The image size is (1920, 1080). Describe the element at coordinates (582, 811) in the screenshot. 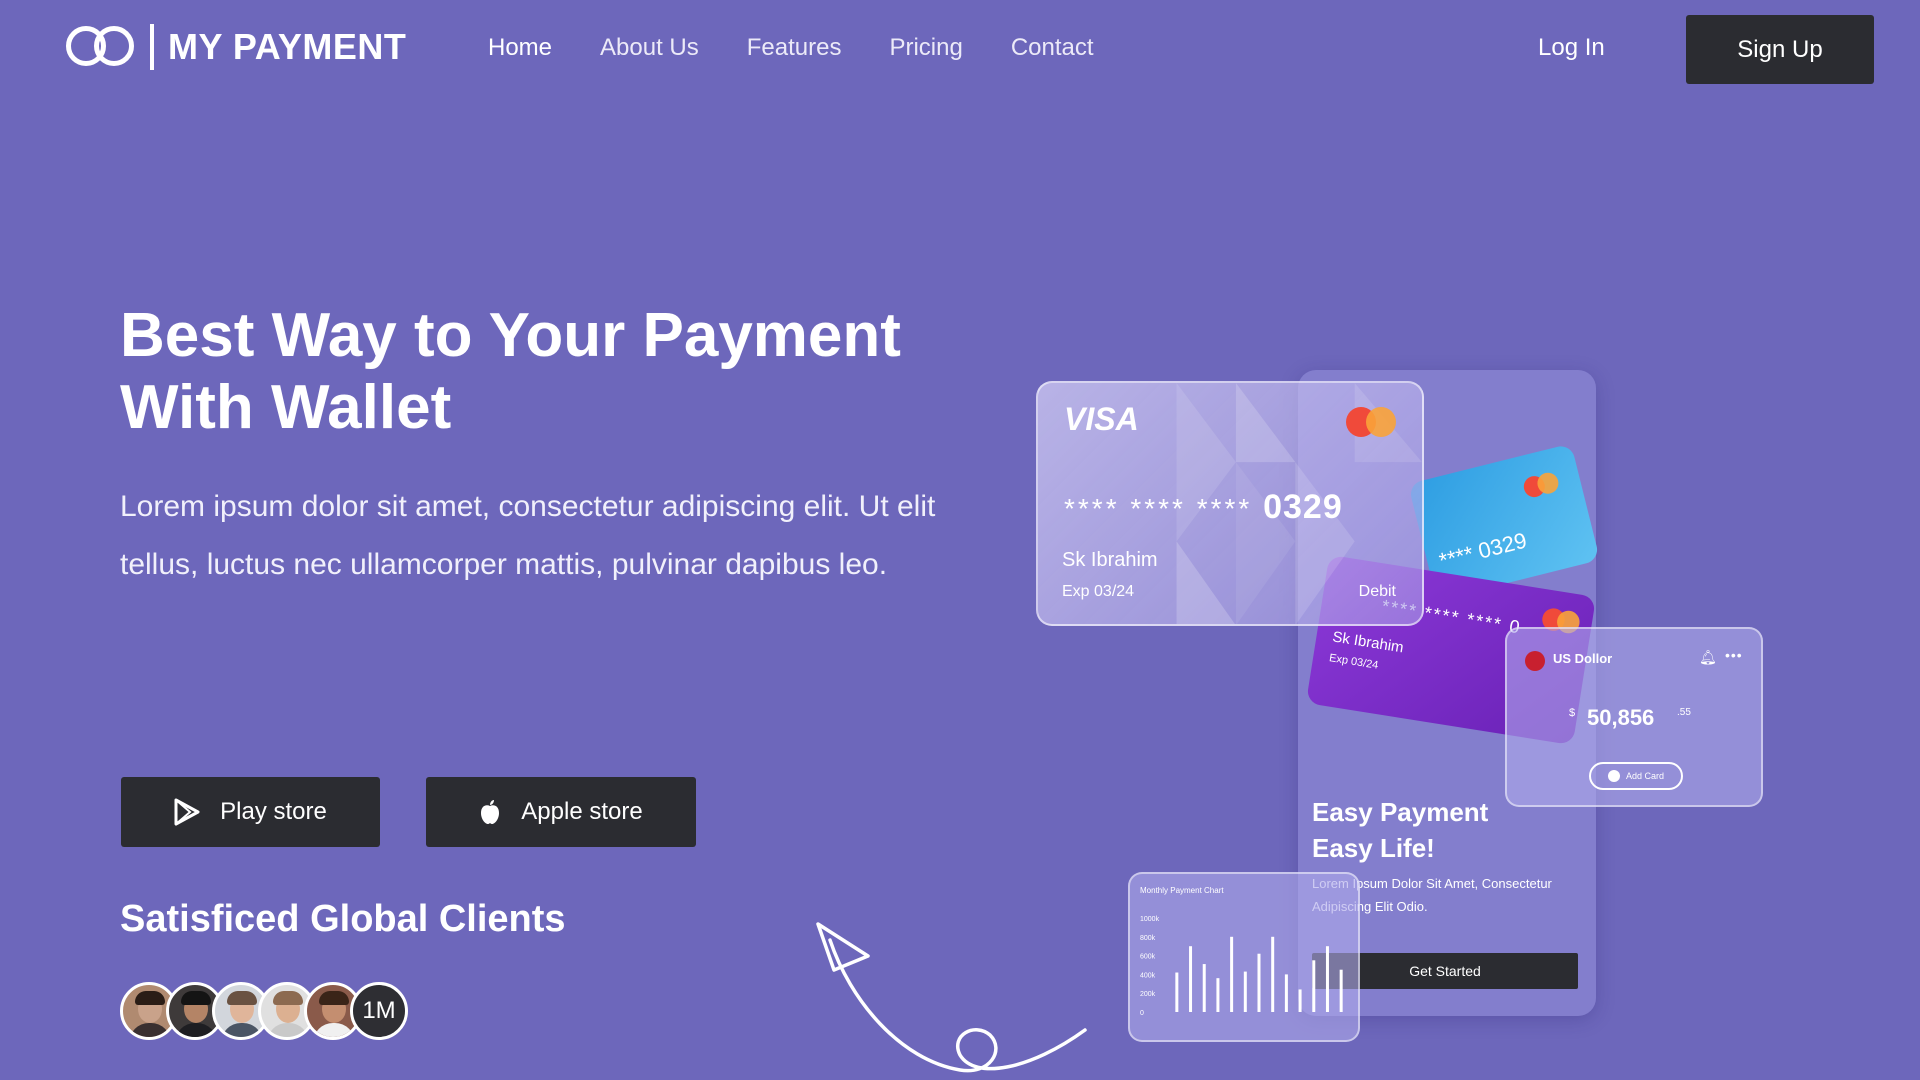

I see `apple-store-label: Apple store` at that location.